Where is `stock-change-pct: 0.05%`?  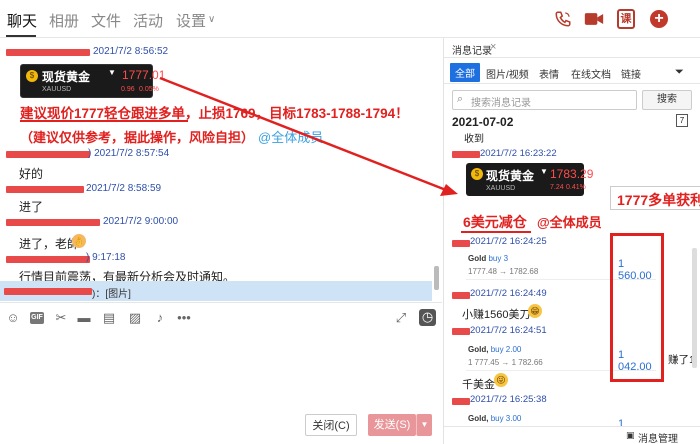 stock-change-pct: 0.05% is located at coordinates (149, 89).